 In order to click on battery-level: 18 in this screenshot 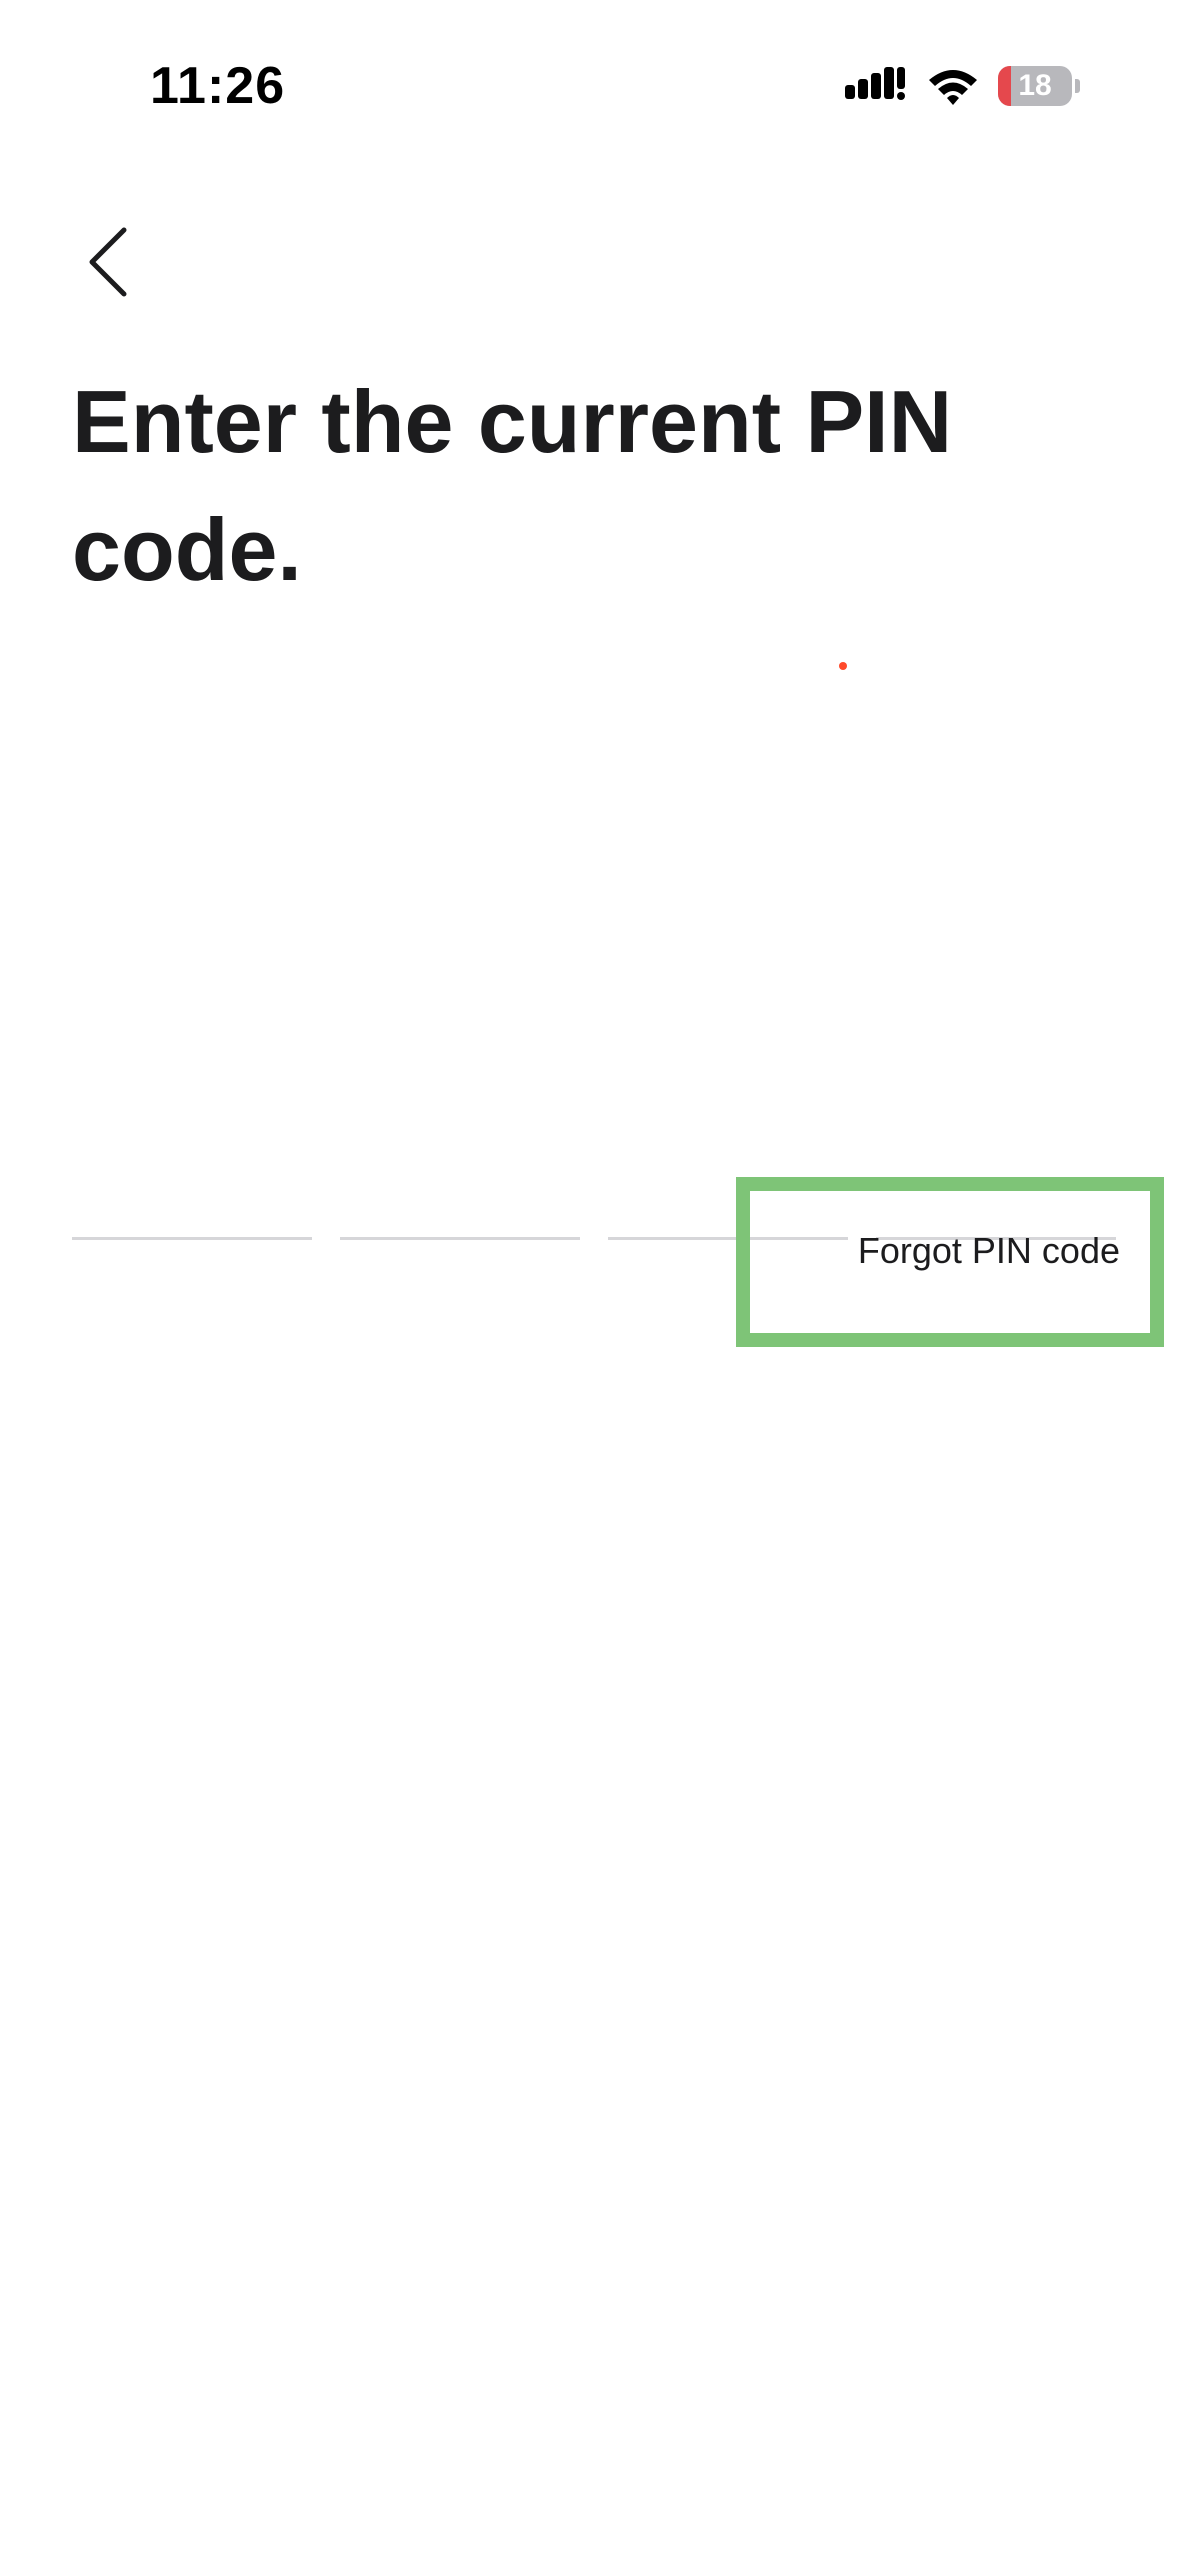, I will do `click(1035, 85)`.